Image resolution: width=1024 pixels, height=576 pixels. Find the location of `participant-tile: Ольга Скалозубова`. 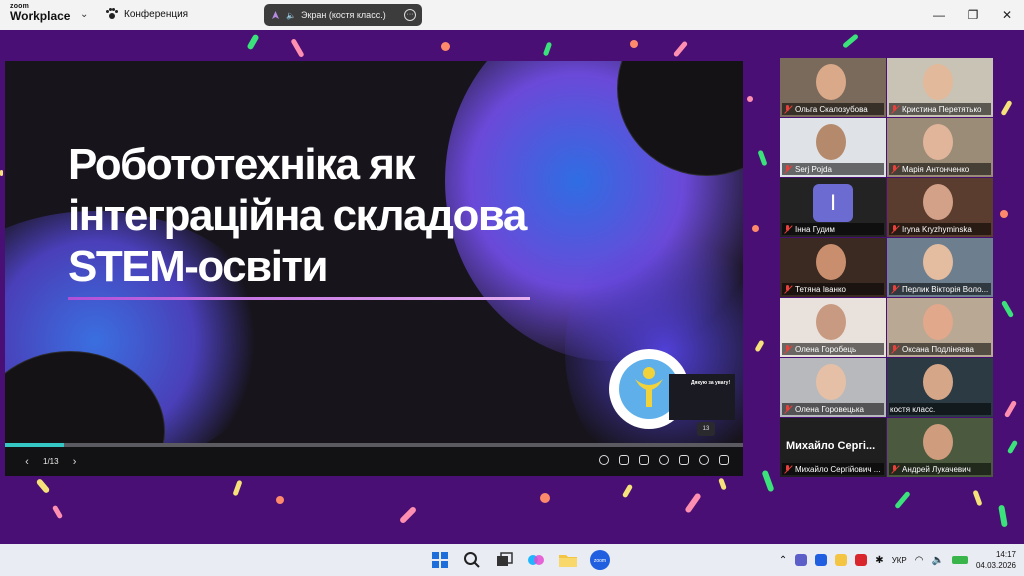

participant-tile: Ольга Скалозубова is located at coordinates (833, 87).